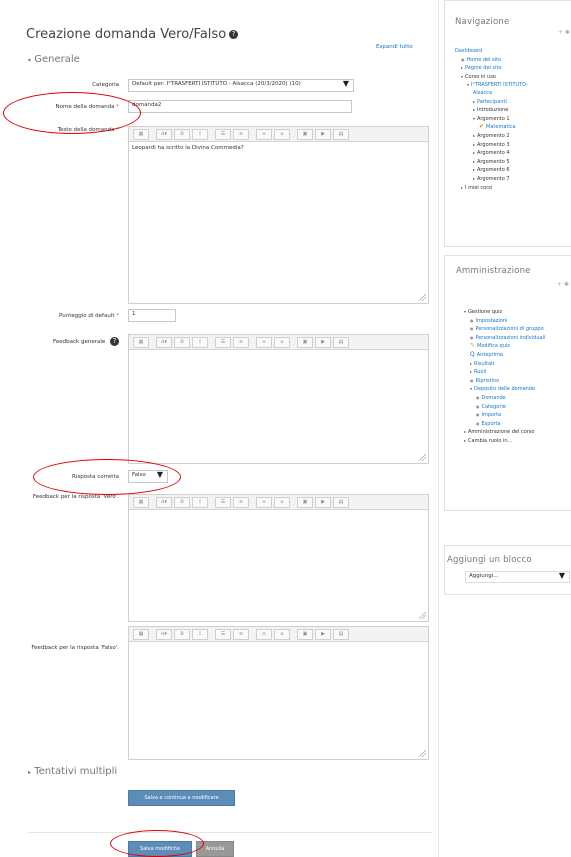  What do you see at coordinates (513, 94) in the screenshot?
I see `nav-item: Alsacca` at bounding box center [513, 94].